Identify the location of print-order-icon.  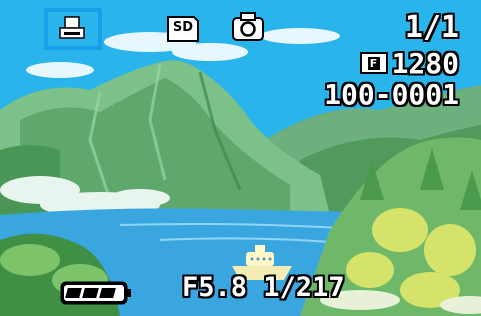
(72, 27).